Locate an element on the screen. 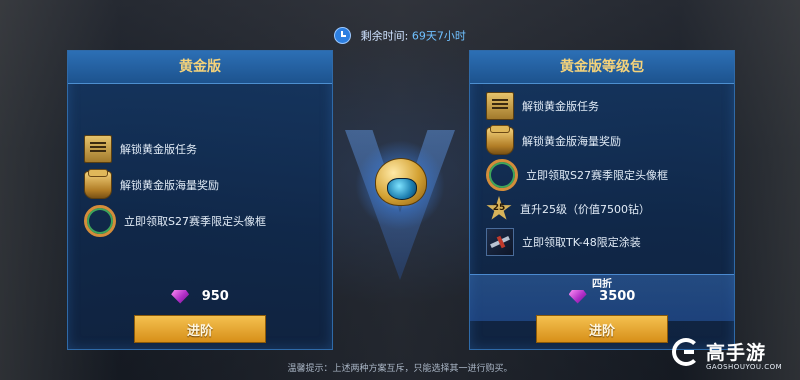  gold-pass-emblem is located at coordinates (400, 200).